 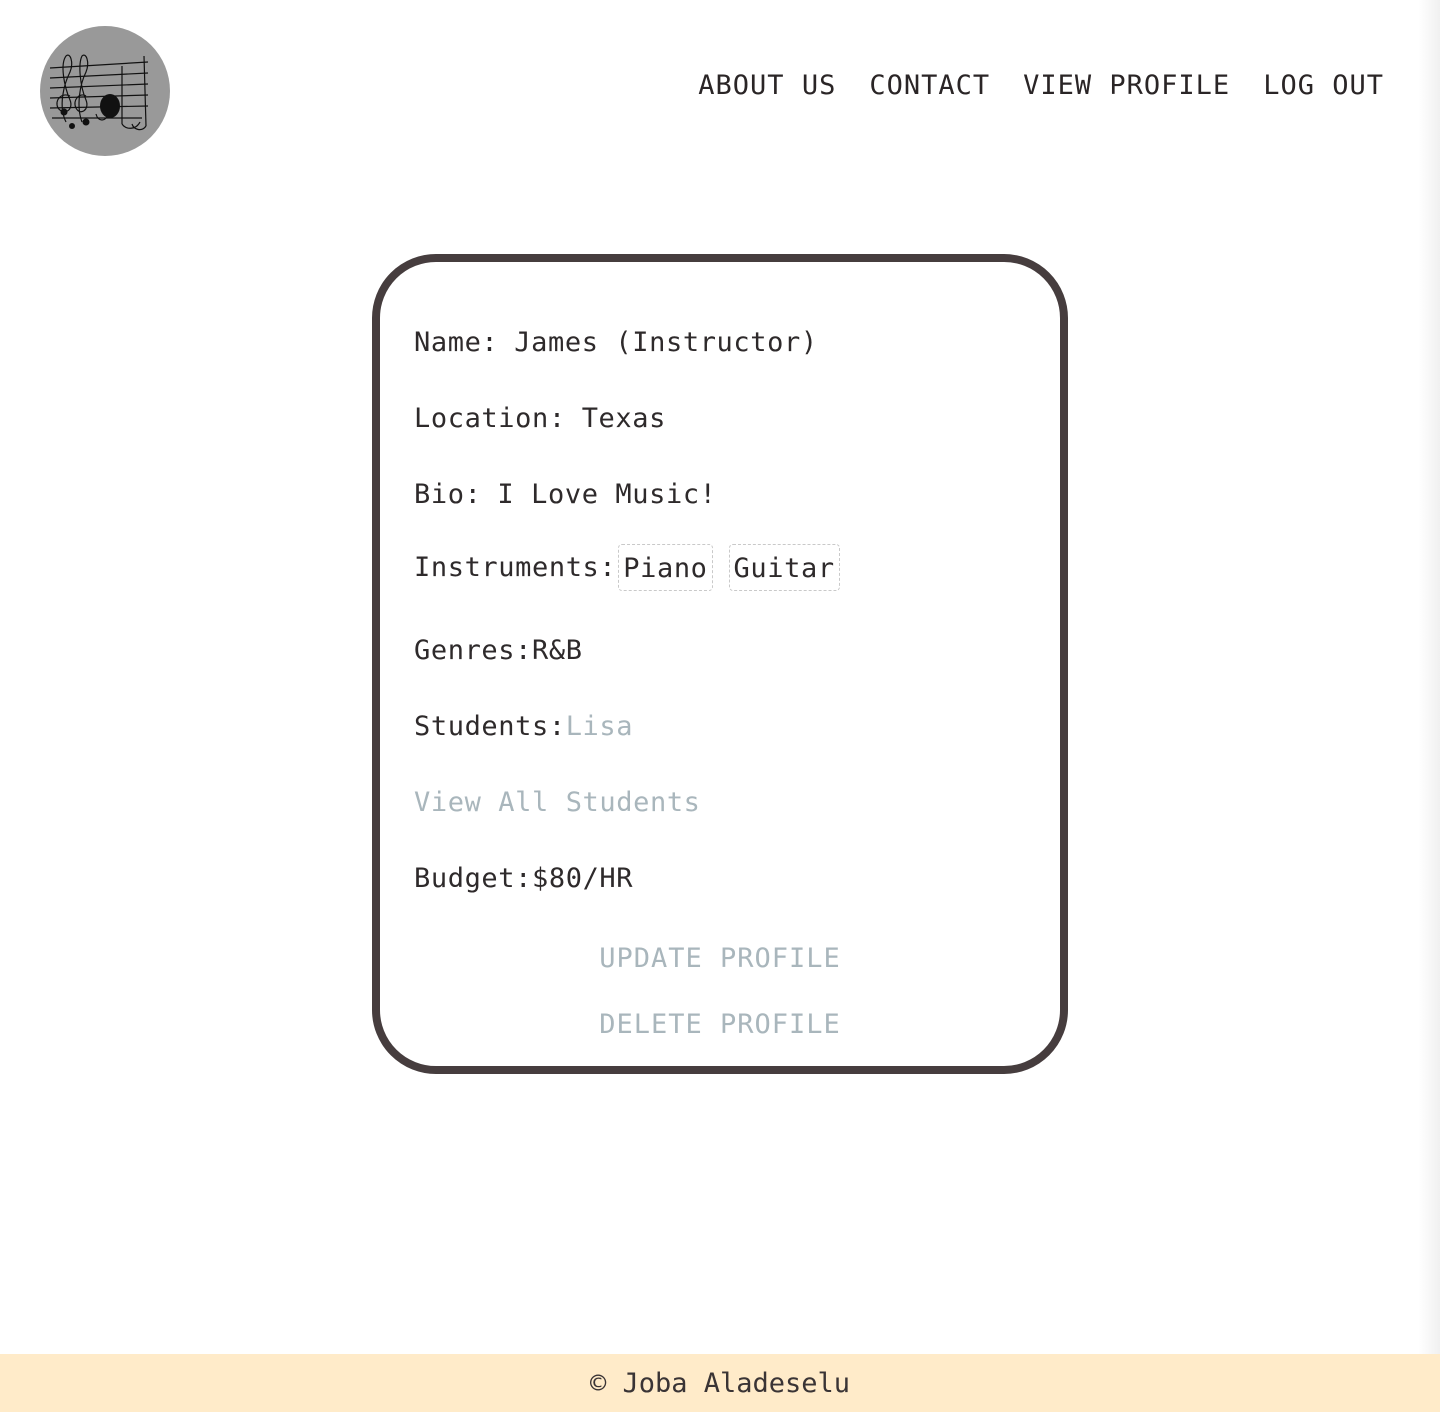 I want to click on name-row: Name: James (Instructor), so click(x=616, y=342).